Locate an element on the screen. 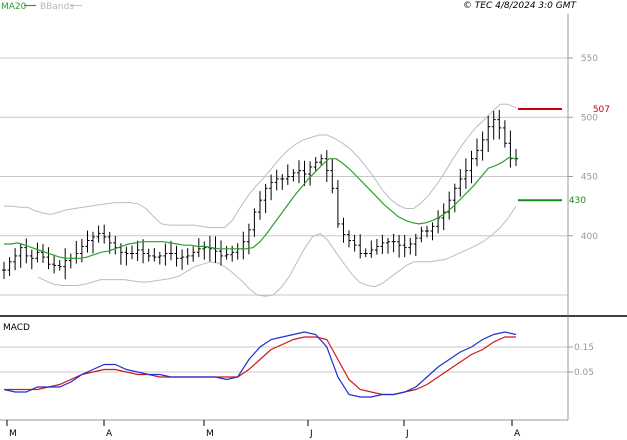 Image resolution: width=627 pixels, height=440 pixels. macd-y-tick-label: 0.05 is located at coordinates (584, 373).